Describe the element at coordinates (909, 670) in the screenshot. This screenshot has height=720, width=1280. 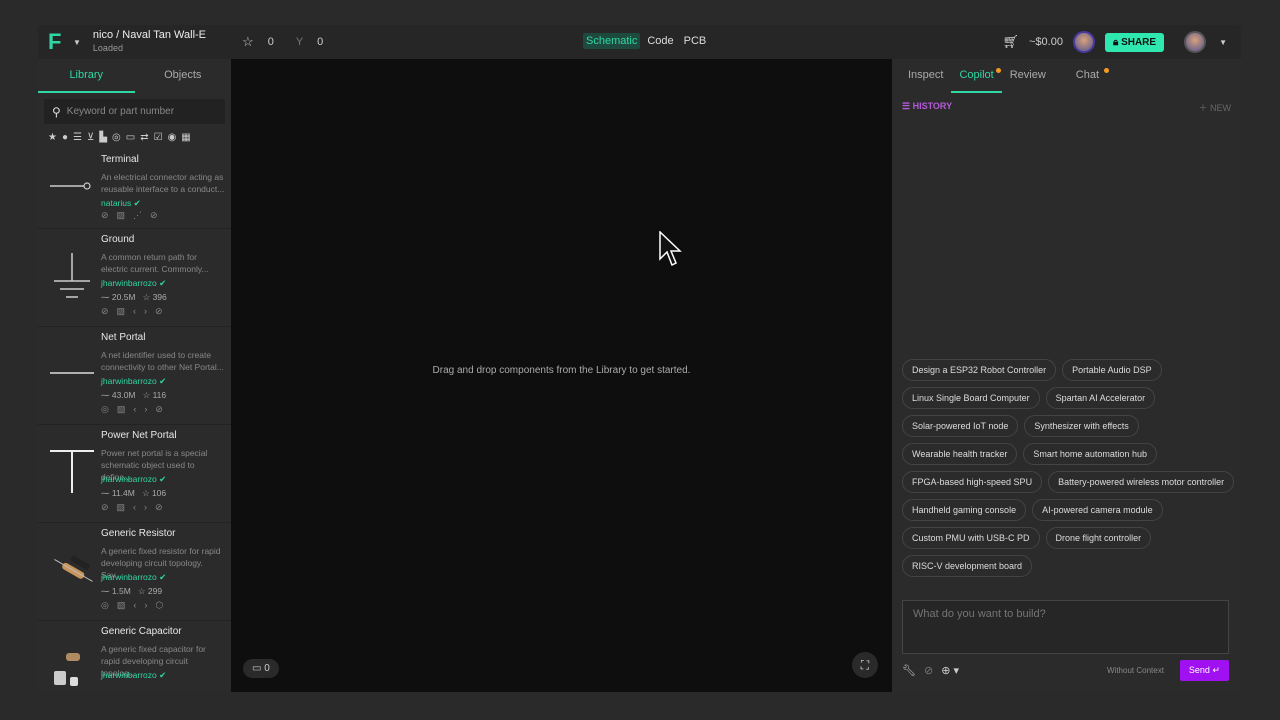
I see `wrench-icon: 🔧︎` at that location.